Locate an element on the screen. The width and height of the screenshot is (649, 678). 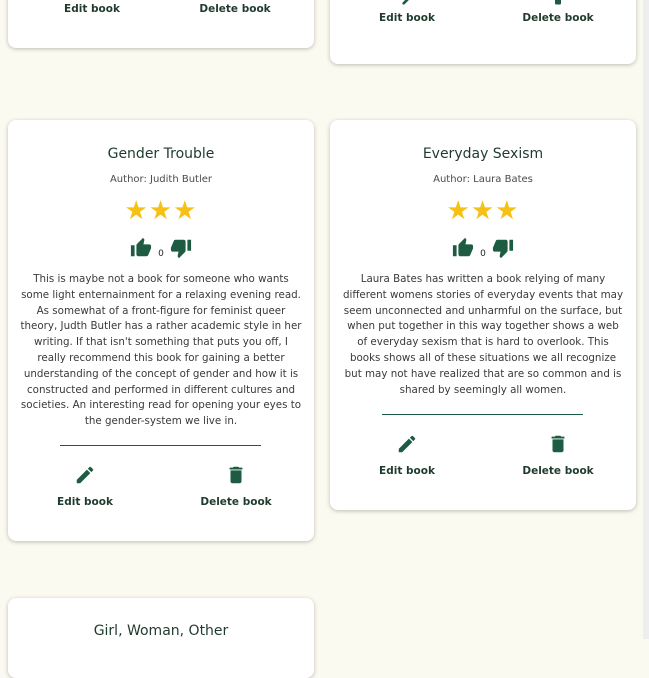
book-title: Girl, Woman, Other is located at coordinates (161, 631).